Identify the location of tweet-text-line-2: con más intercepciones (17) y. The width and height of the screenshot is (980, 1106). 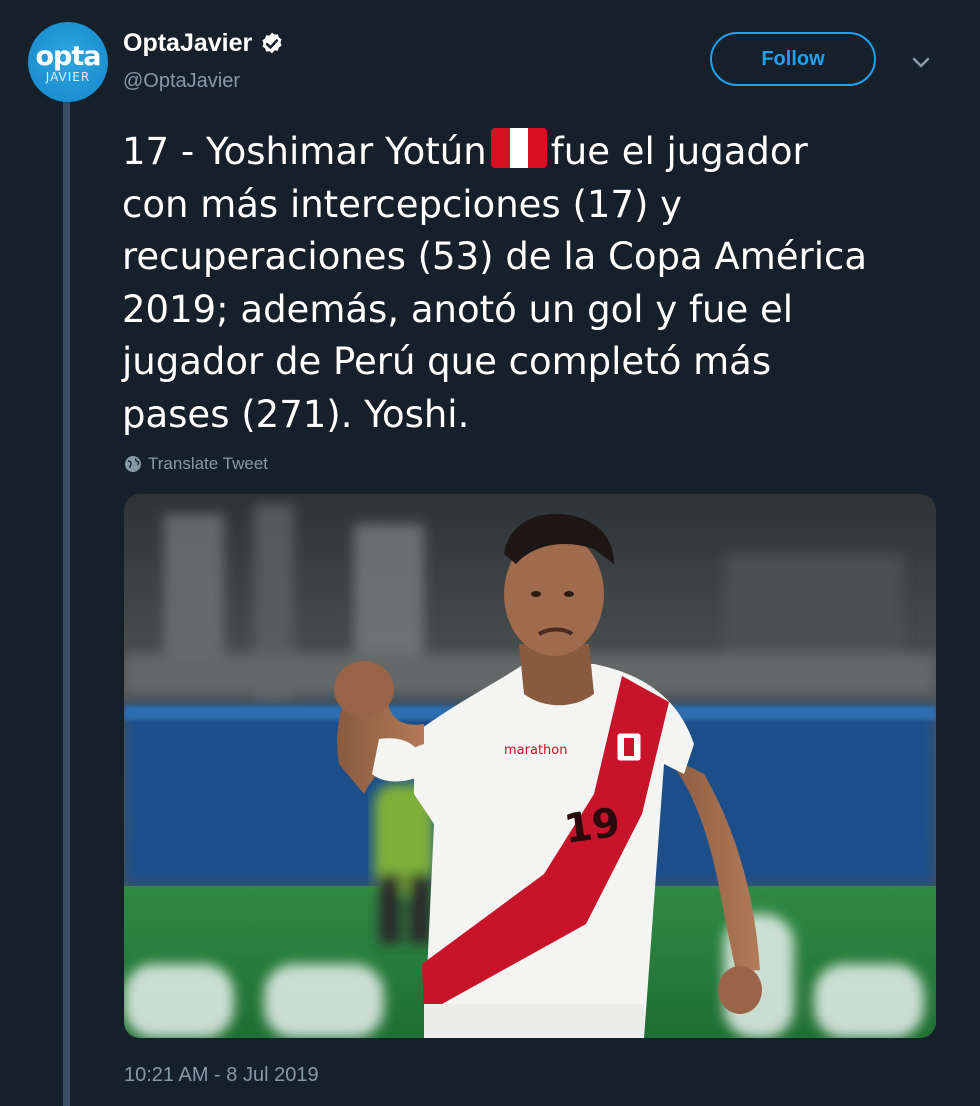
(402, 204).